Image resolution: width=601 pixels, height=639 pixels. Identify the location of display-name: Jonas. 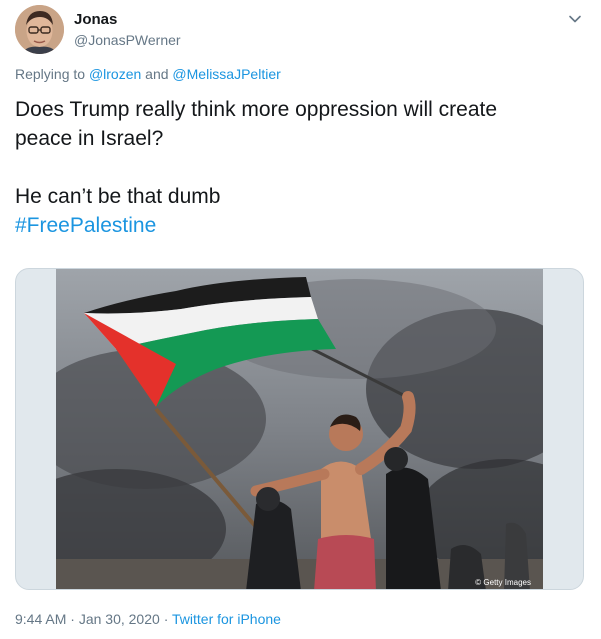
(127, 20).